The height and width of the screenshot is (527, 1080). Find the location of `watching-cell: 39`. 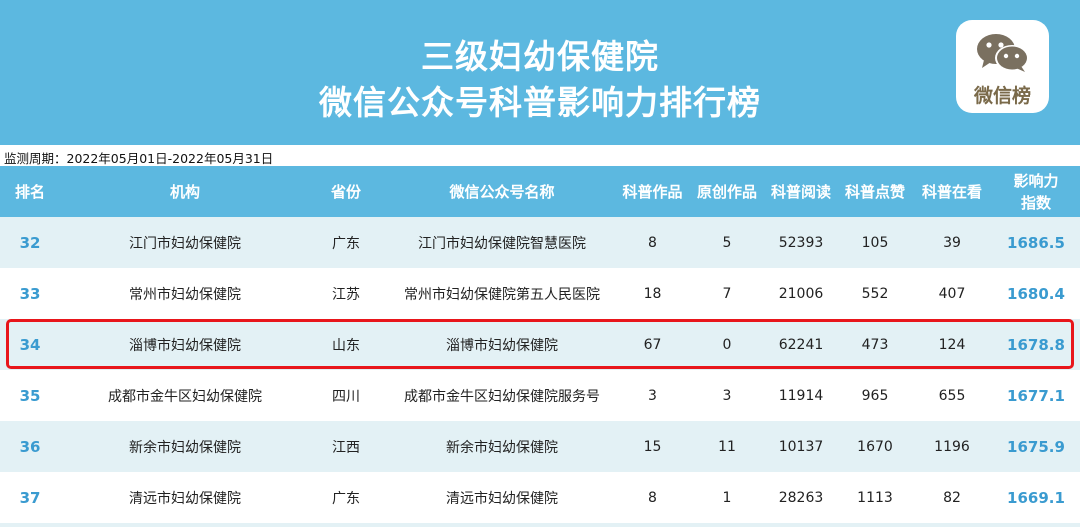

watching-cell: 39 is located at coordinates (952, 242).